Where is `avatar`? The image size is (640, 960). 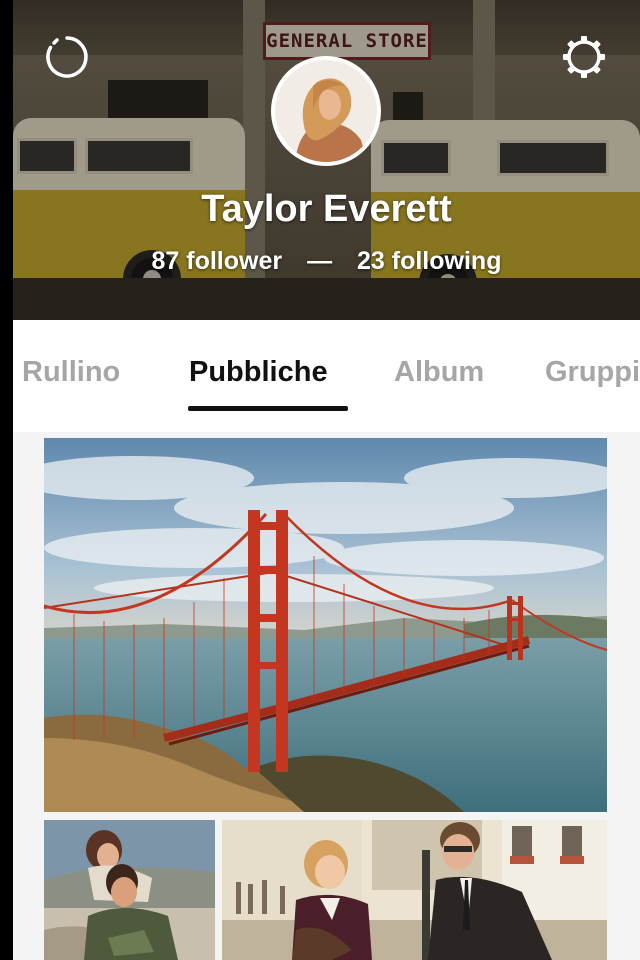
avatar is located at coordinates (326, 111).